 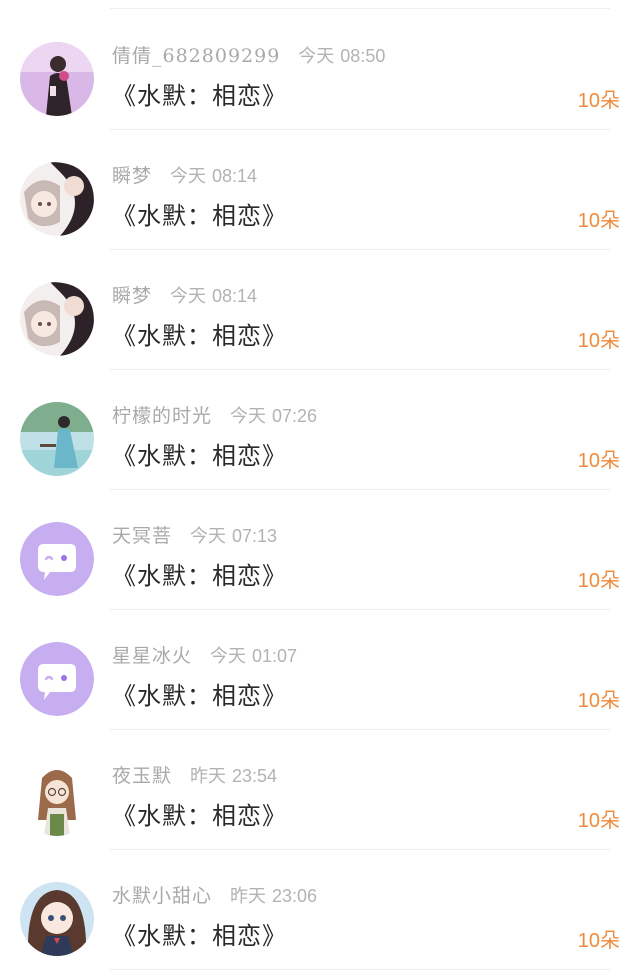 I want to click on gift-record-row: 天冥菩 今天 07:13 《水默：相恋》 10朵, so click(x=320, y=550).